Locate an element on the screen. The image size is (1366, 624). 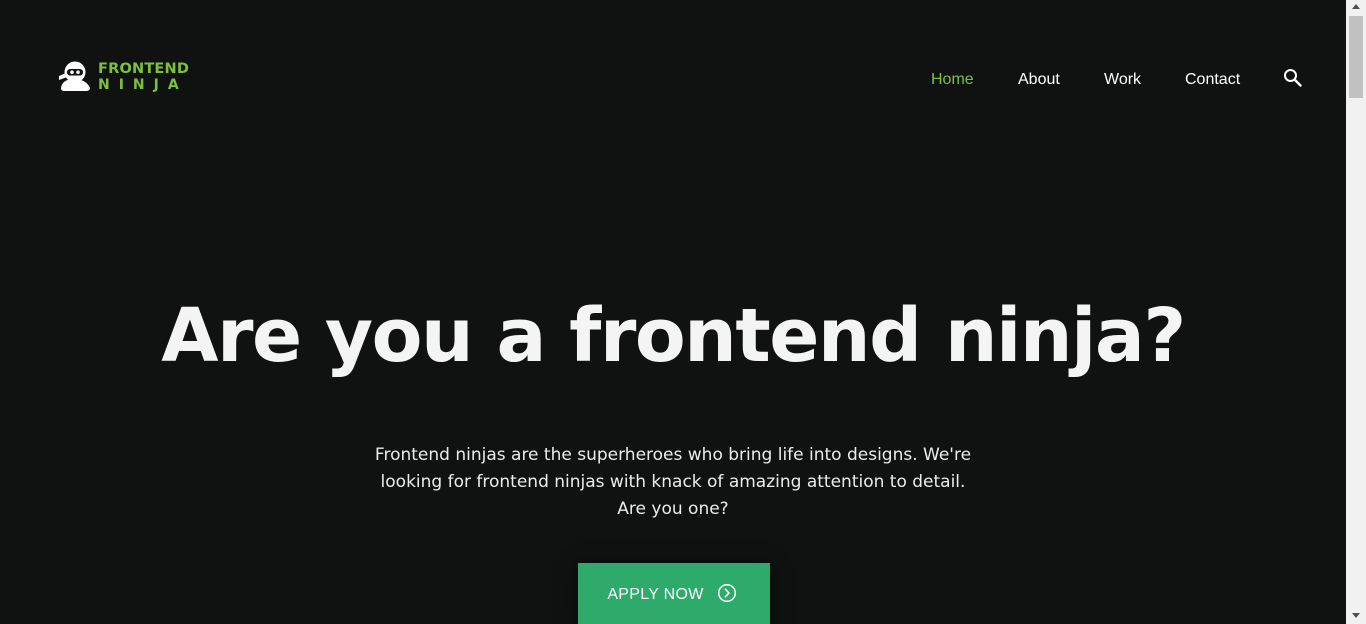
nav-home: Home is located at coordinates (952, 80).